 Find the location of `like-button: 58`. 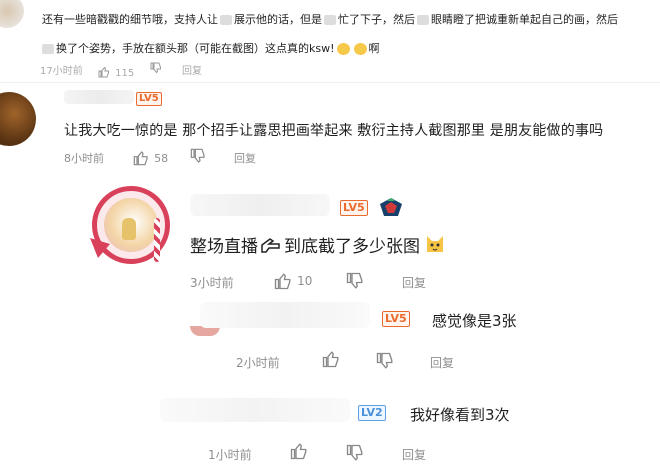

like-button: 58 is located at coordinates (150, 156).